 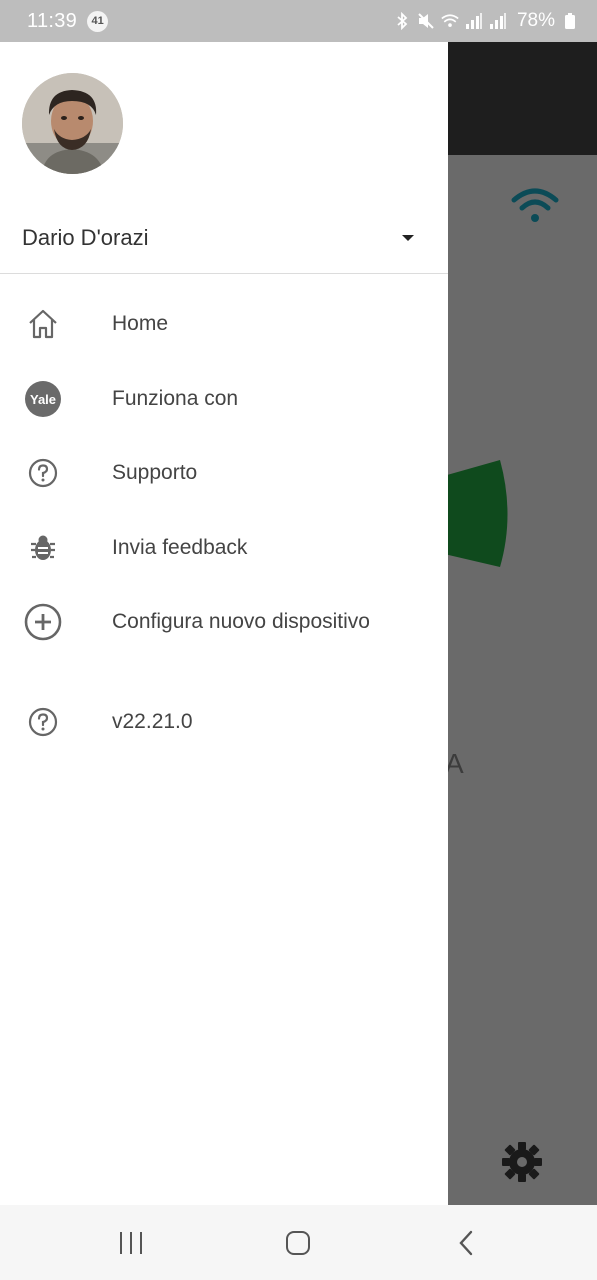 What do you see at coordinates (98, 21) in the screenshot?
I see `notification-count-badge: 41` at bounding box center [98, 21].